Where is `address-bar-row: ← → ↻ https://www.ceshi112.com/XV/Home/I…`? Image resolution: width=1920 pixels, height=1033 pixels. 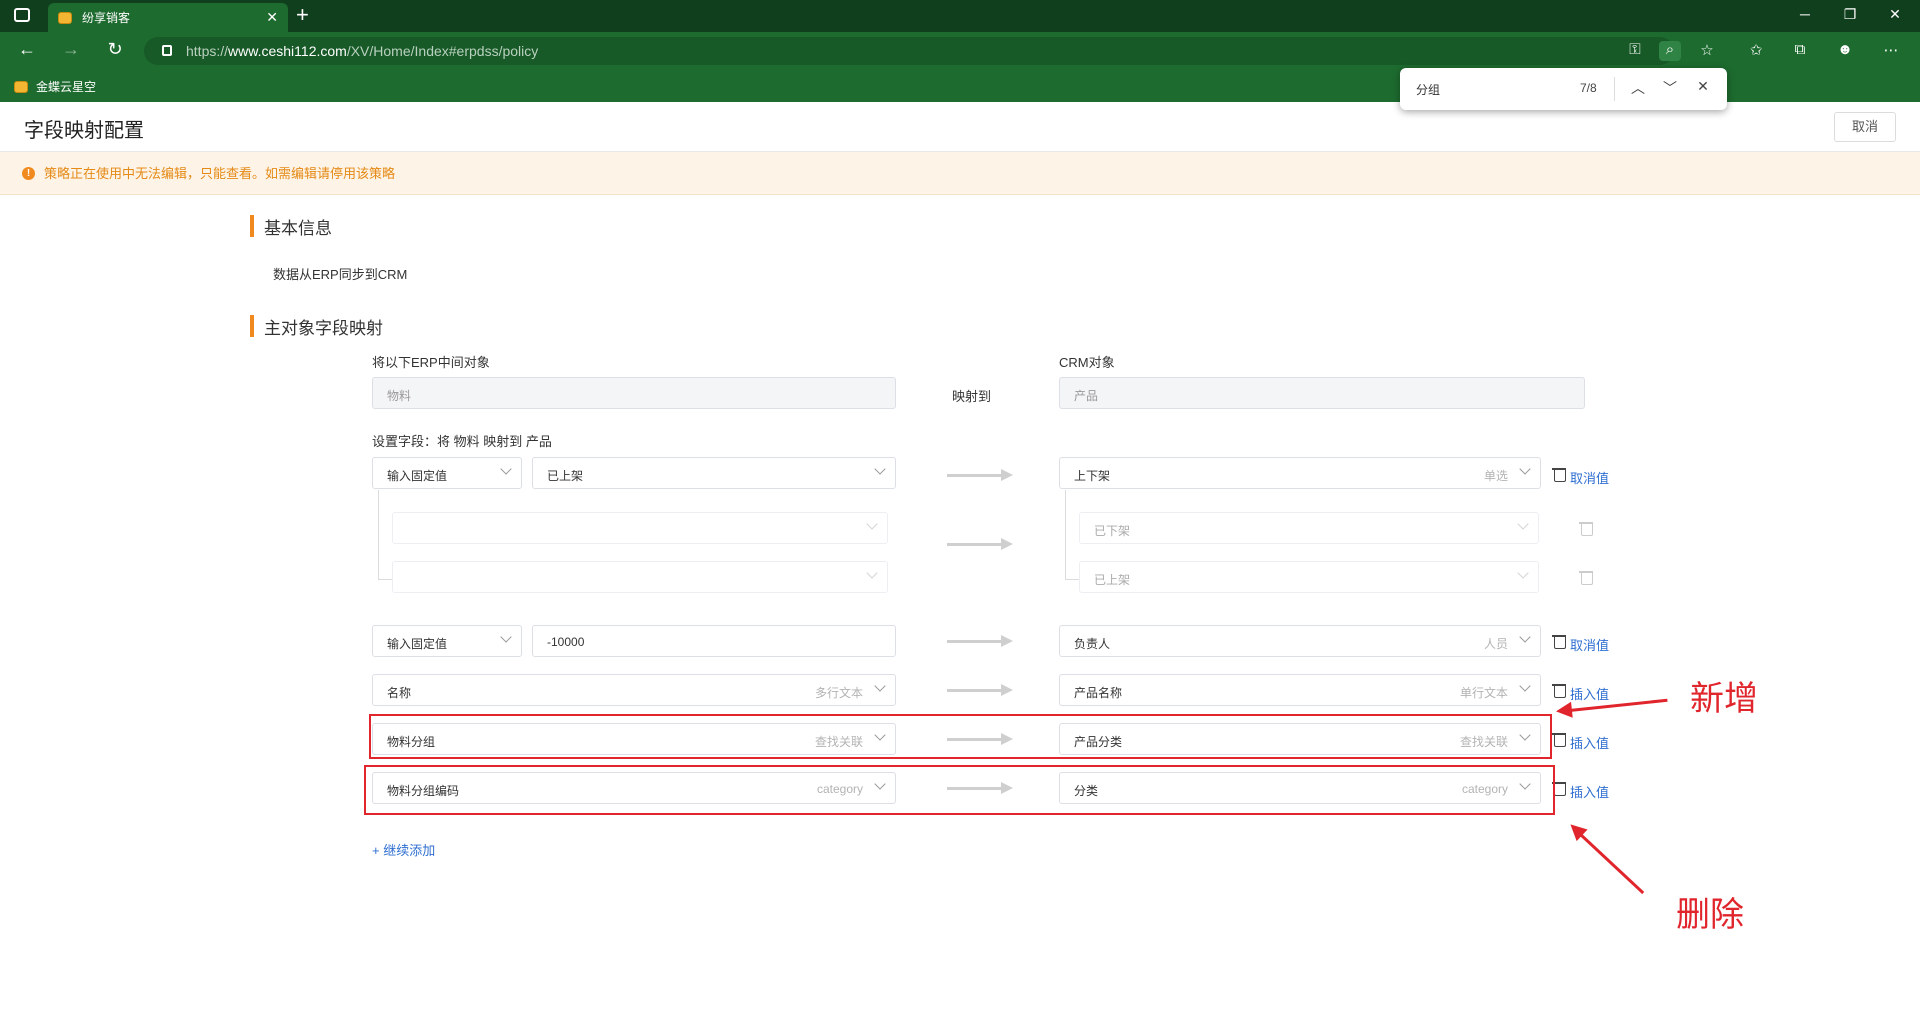
address-bar-row: ← → ↻ https://www.ceshi112.com/XV/Home/I… is located at coordinates (960, 51).